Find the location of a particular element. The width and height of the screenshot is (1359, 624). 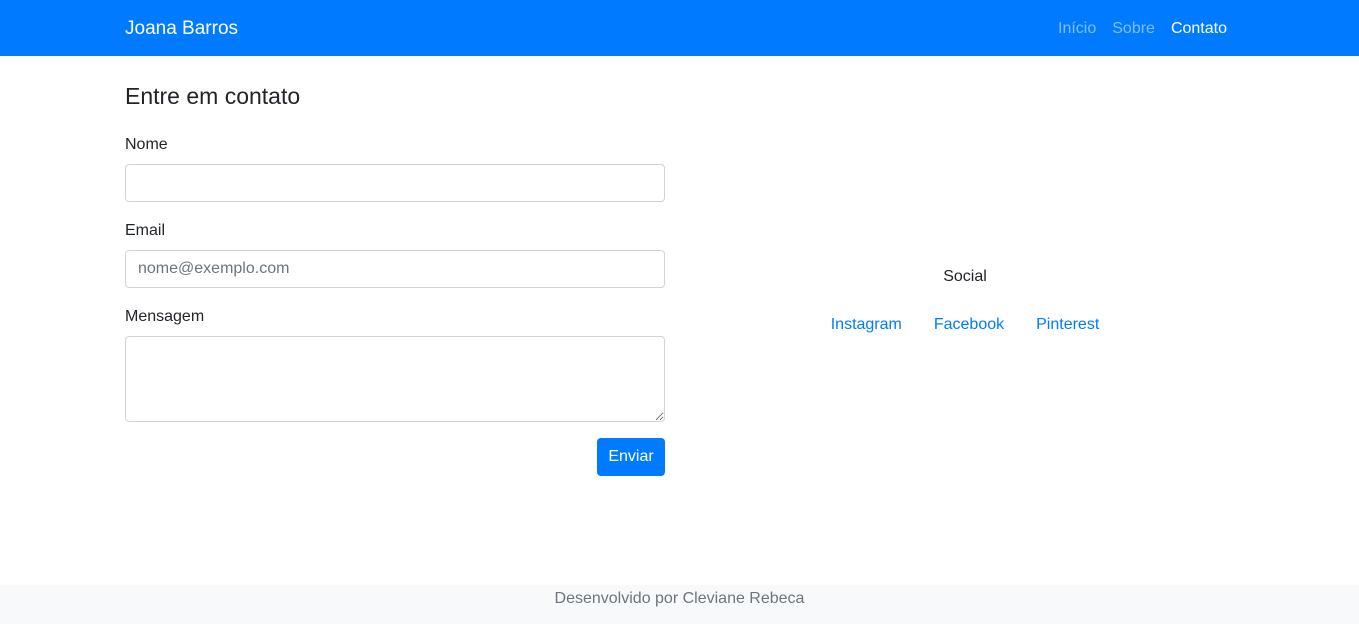

nav-links: Início Sobre Contato is located at coordinates (1142, 29).